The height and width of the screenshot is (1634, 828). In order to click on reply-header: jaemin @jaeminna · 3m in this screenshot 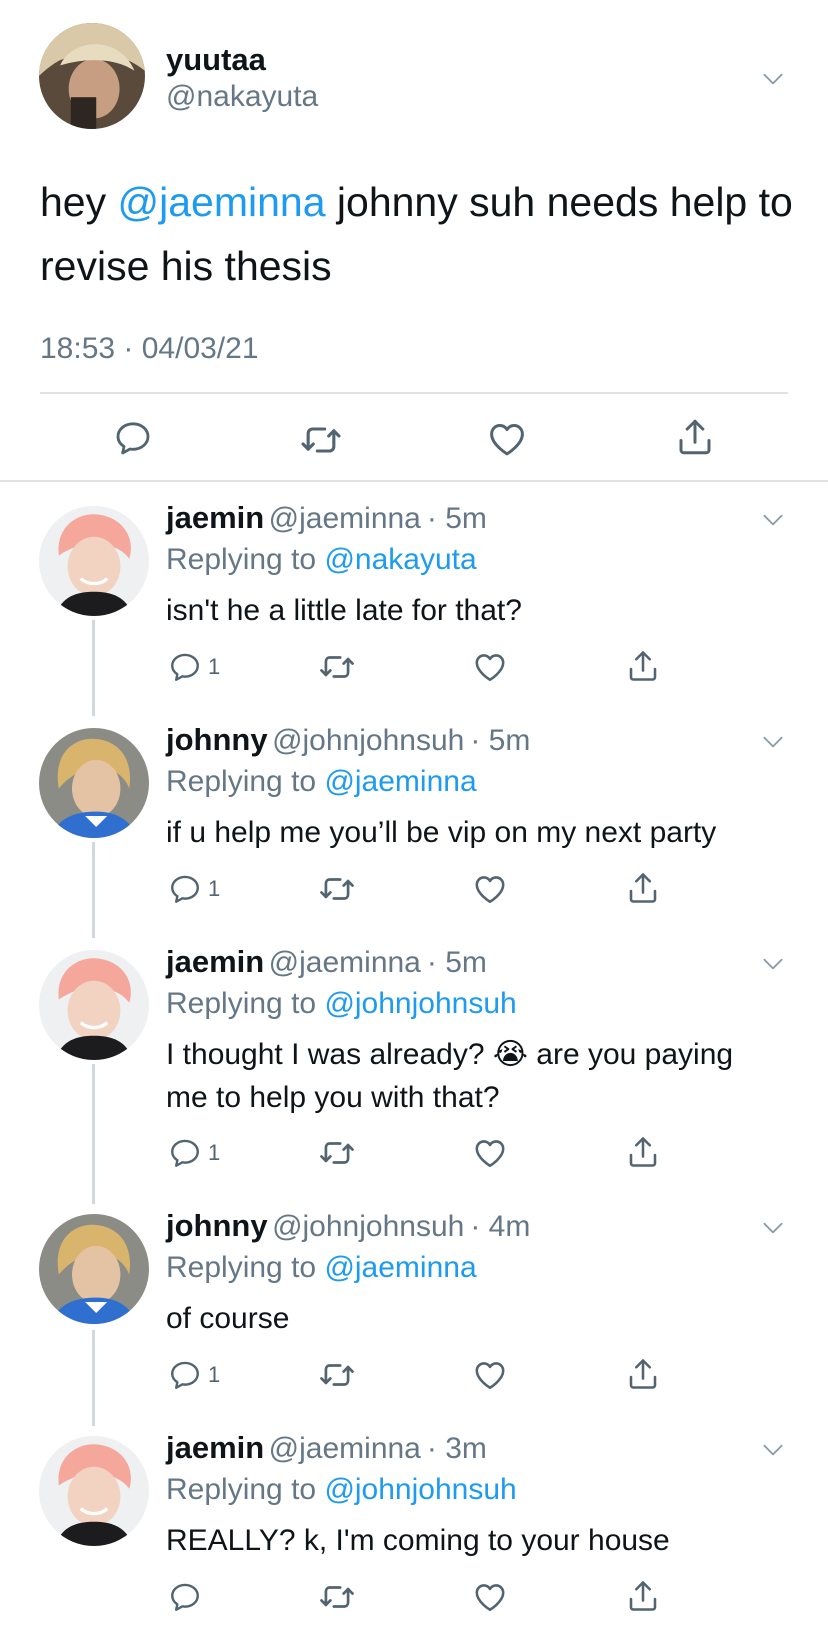, I will do `click(326, 1448)`.